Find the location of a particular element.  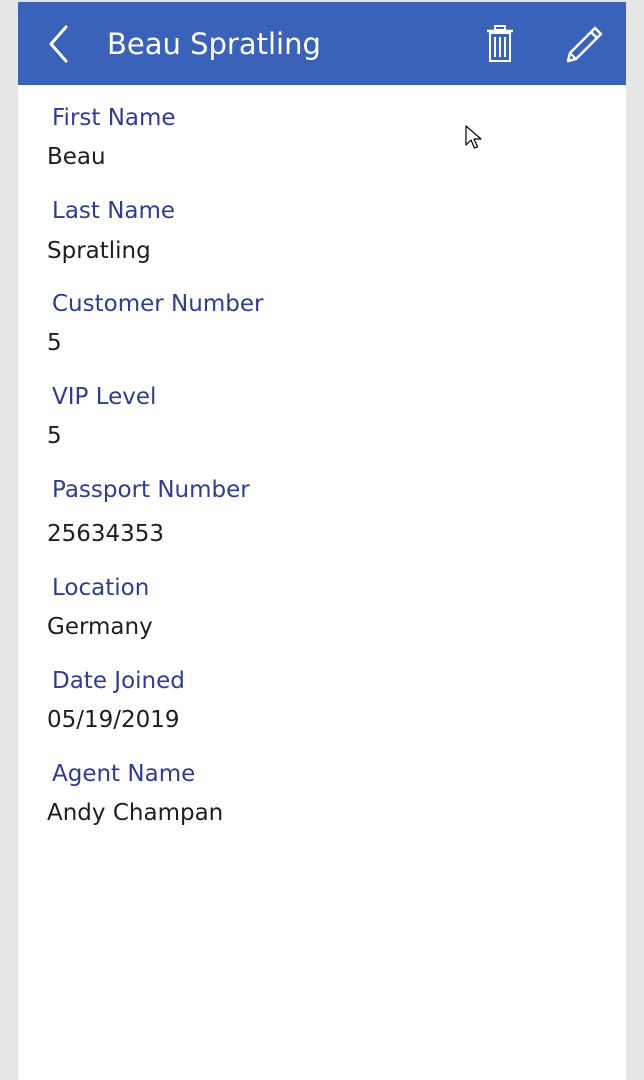

vip-level-value: 5 is located at coordinates (54, 436).